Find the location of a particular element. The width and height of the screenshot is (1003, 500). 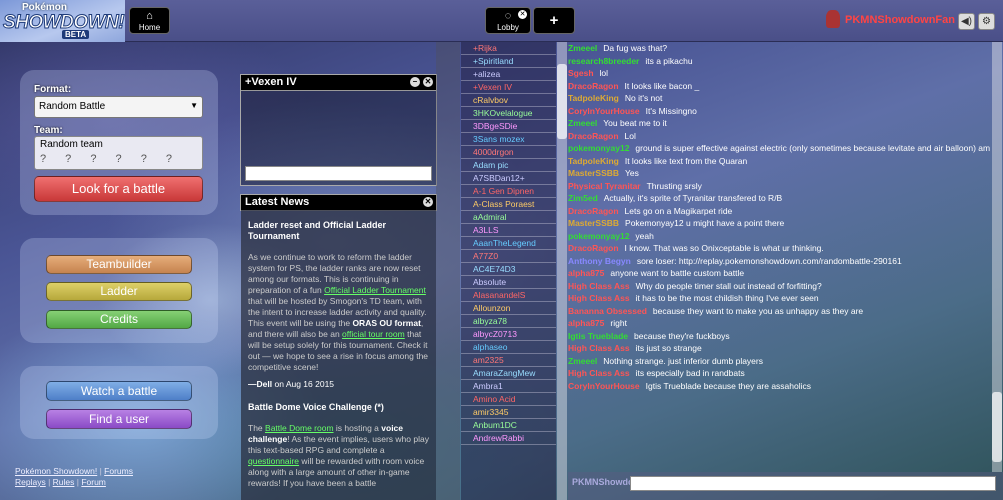

chat-username: Physical Tyranitar is located at coordinates (604, 186).